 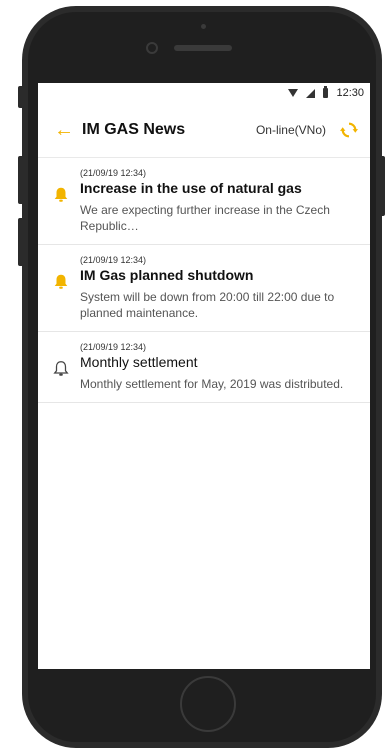 I want to click on proximity-sensor, so click(x=203, y=26).